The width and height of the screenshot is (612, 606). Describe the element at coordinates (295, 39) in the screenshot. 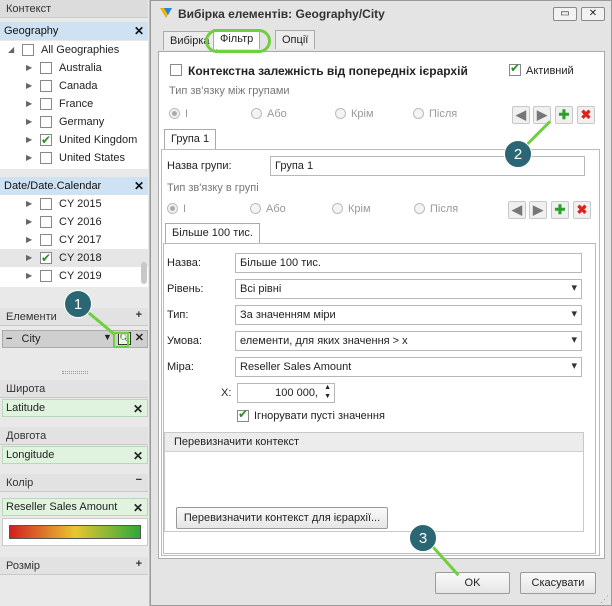

I see `tab-options: Опції` at that location.